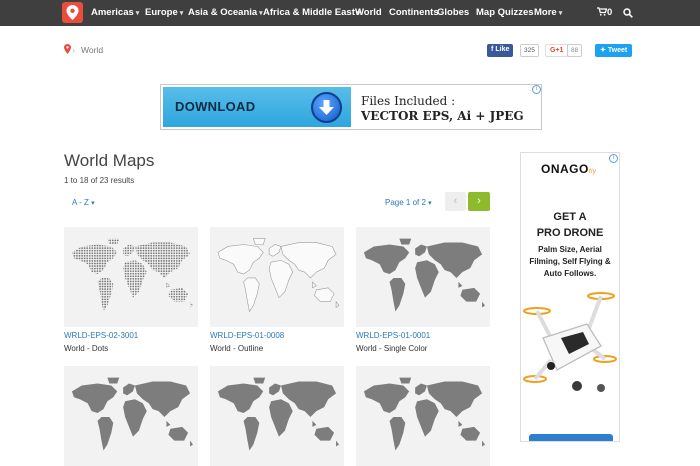 Image resolution: width=700 pixels, height=466 pixels. Describe the element at coordinates (392, 348) in the screenshot. I see `product-title: World - Single Color` at that location.